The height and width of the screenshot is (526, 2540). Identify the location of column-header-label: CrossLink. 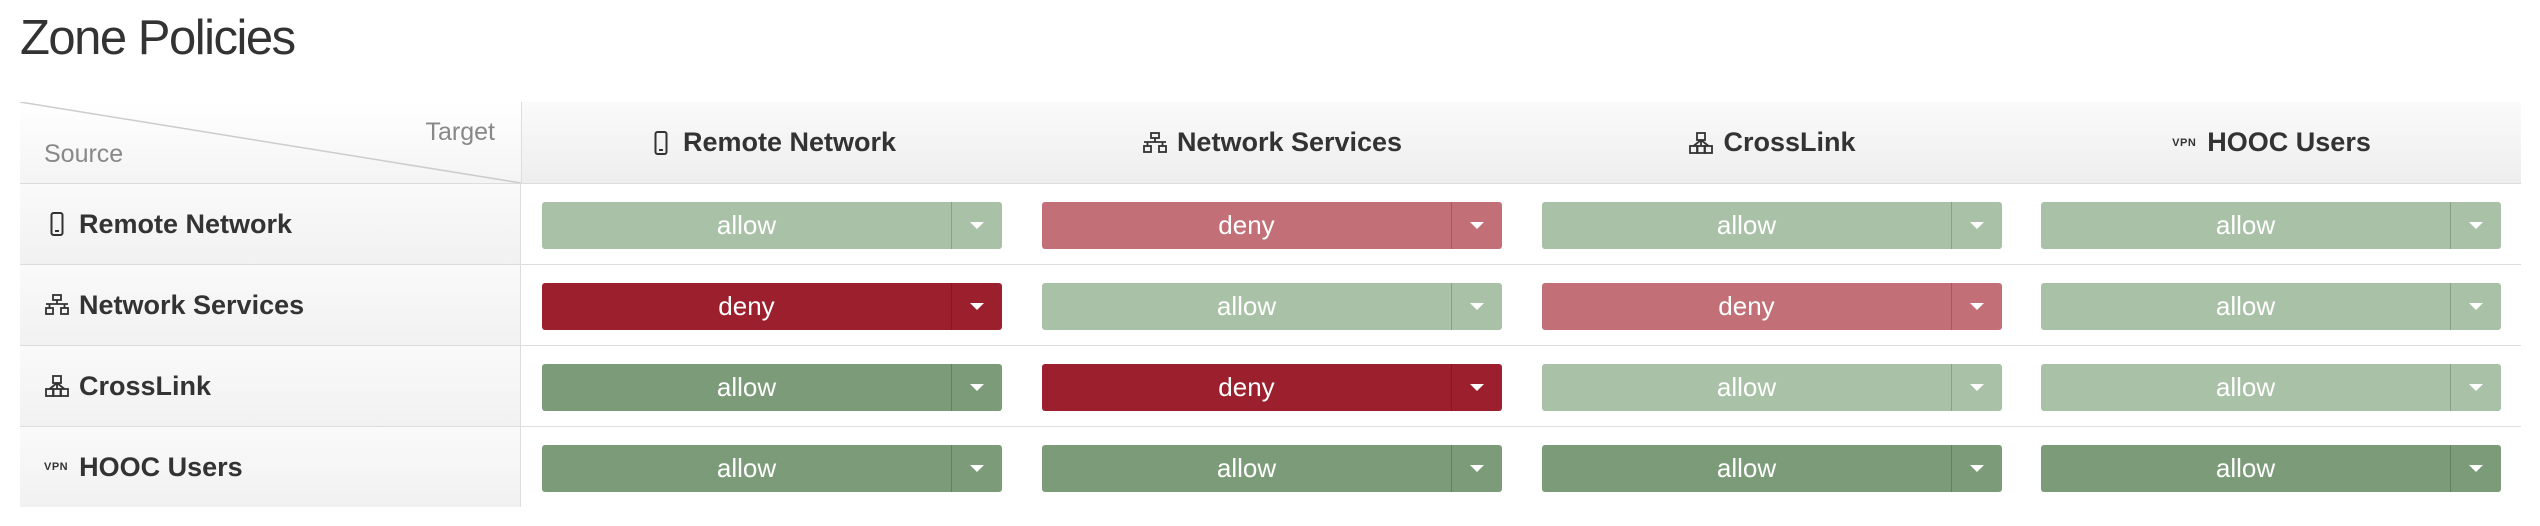
(1789, 142).